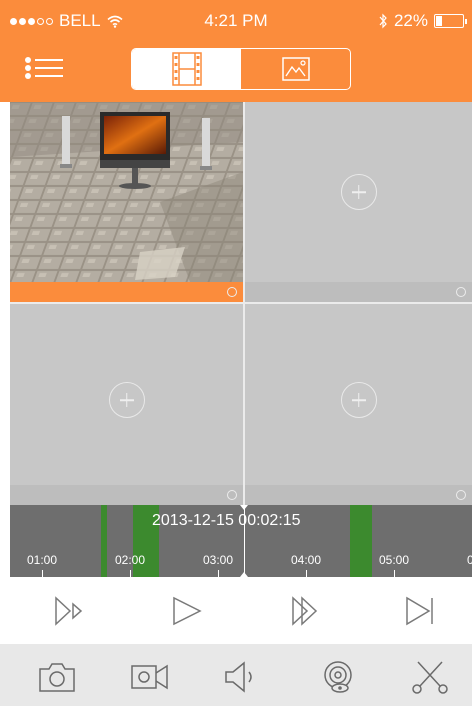 Image resolution: width=472 pixels, height=706 pixels. What do you see at coordinates (244, 574) in the screenshot?
I see `timeline-cursor-foot` at bounding box center [244, 574].